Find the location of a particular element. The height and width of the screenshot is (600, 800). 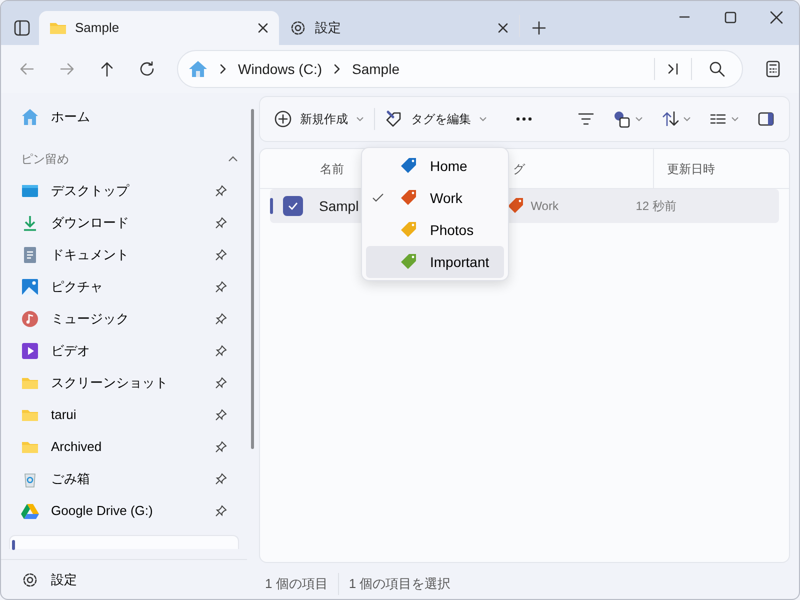

edit-tags-button: タグを編集 is located at coordinates (436, 119).